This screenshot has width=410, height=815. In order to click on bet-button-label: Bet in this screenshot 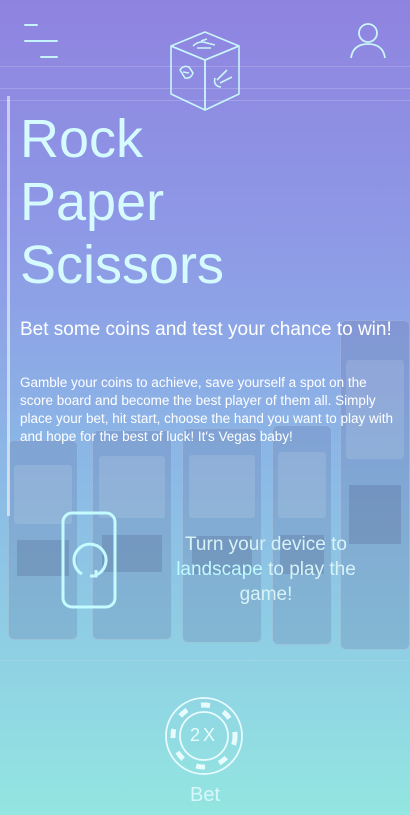, I will do `click(205, 795)`.